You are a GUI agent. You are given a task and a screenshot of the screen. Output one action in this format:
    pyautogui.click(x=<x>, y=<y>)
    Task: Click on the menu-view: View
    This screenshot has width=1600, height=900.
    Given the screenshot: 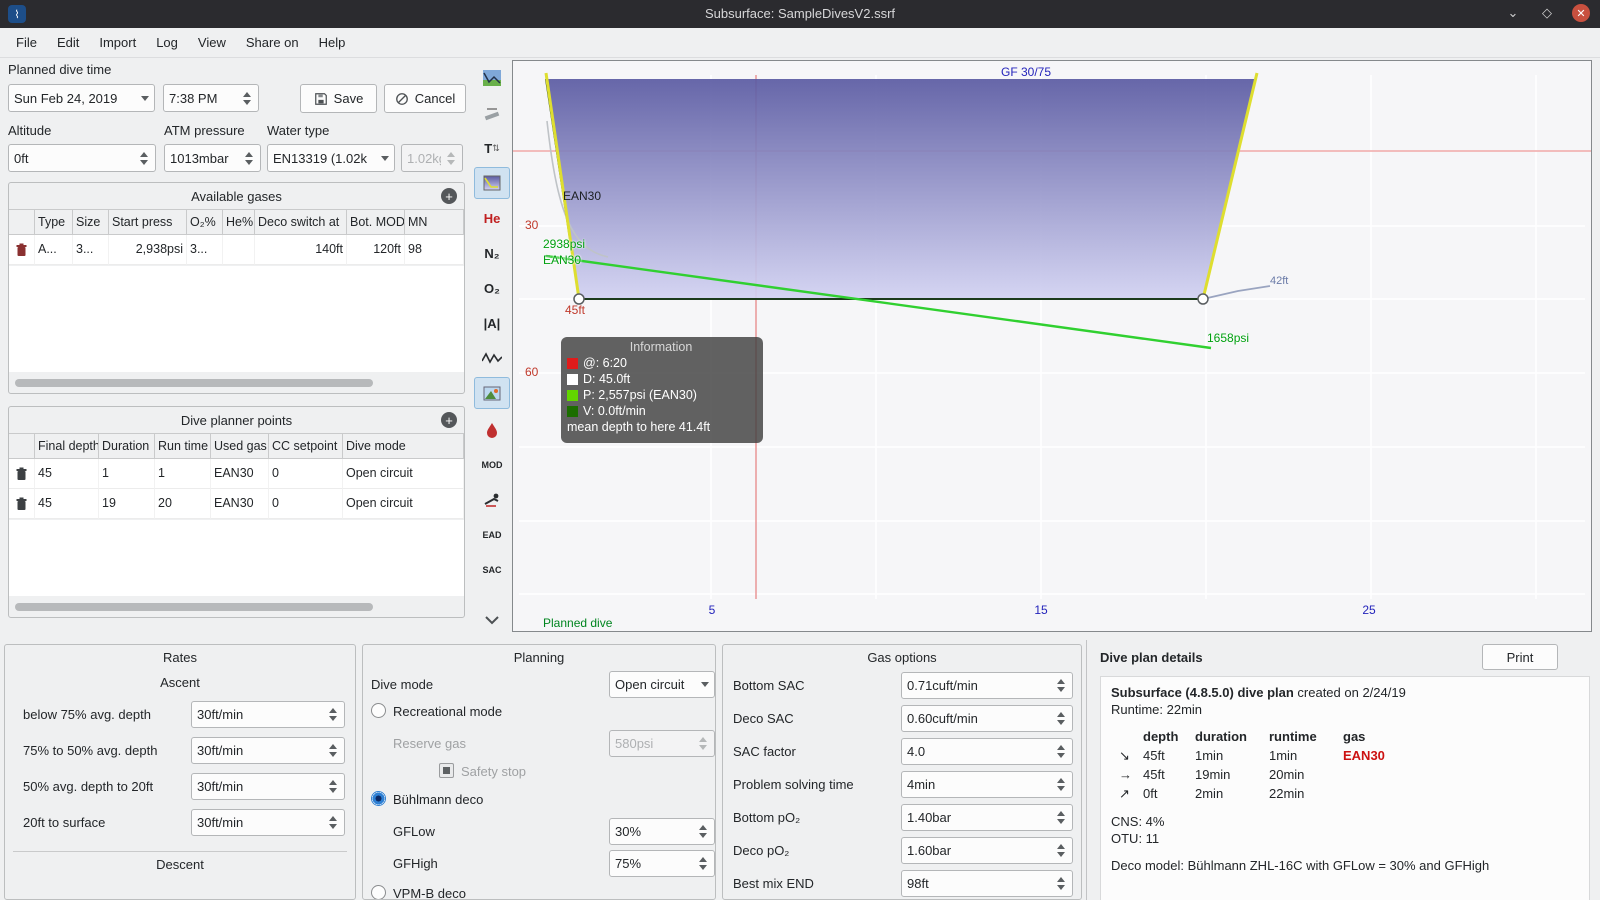 What is the action you would take?
    pyautogui.click(x=212, y=42)
    